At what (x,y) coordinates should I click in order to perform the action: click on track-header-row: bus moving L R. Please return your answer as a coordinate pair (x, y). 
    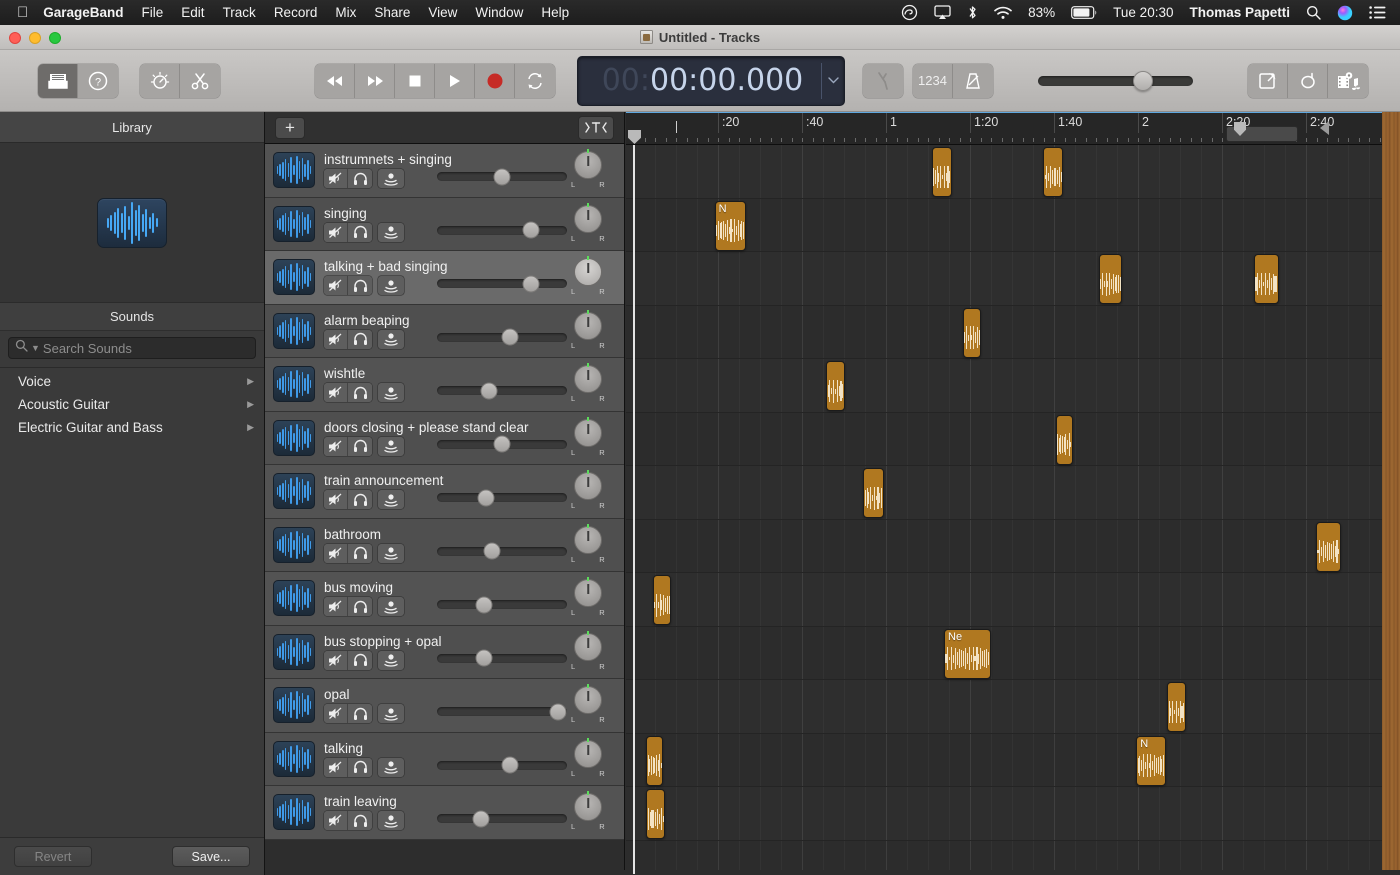
    Looking at the image, I should click on (444, 599).